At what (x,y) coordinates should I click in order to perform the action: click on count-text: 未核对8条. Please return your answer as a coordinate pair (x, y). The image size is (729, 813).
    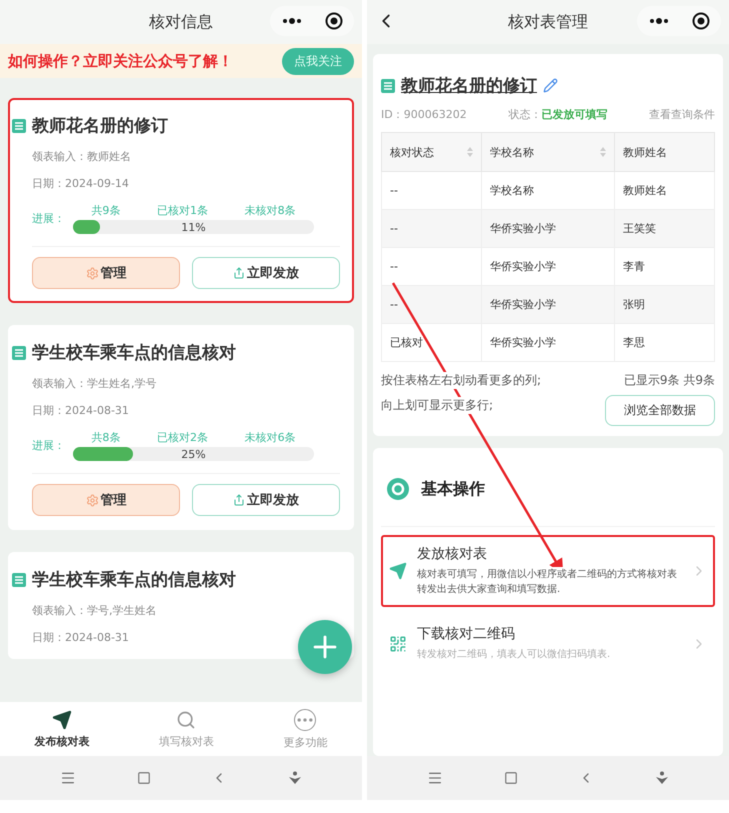
    Looking at the image, I should click on (270, 210).